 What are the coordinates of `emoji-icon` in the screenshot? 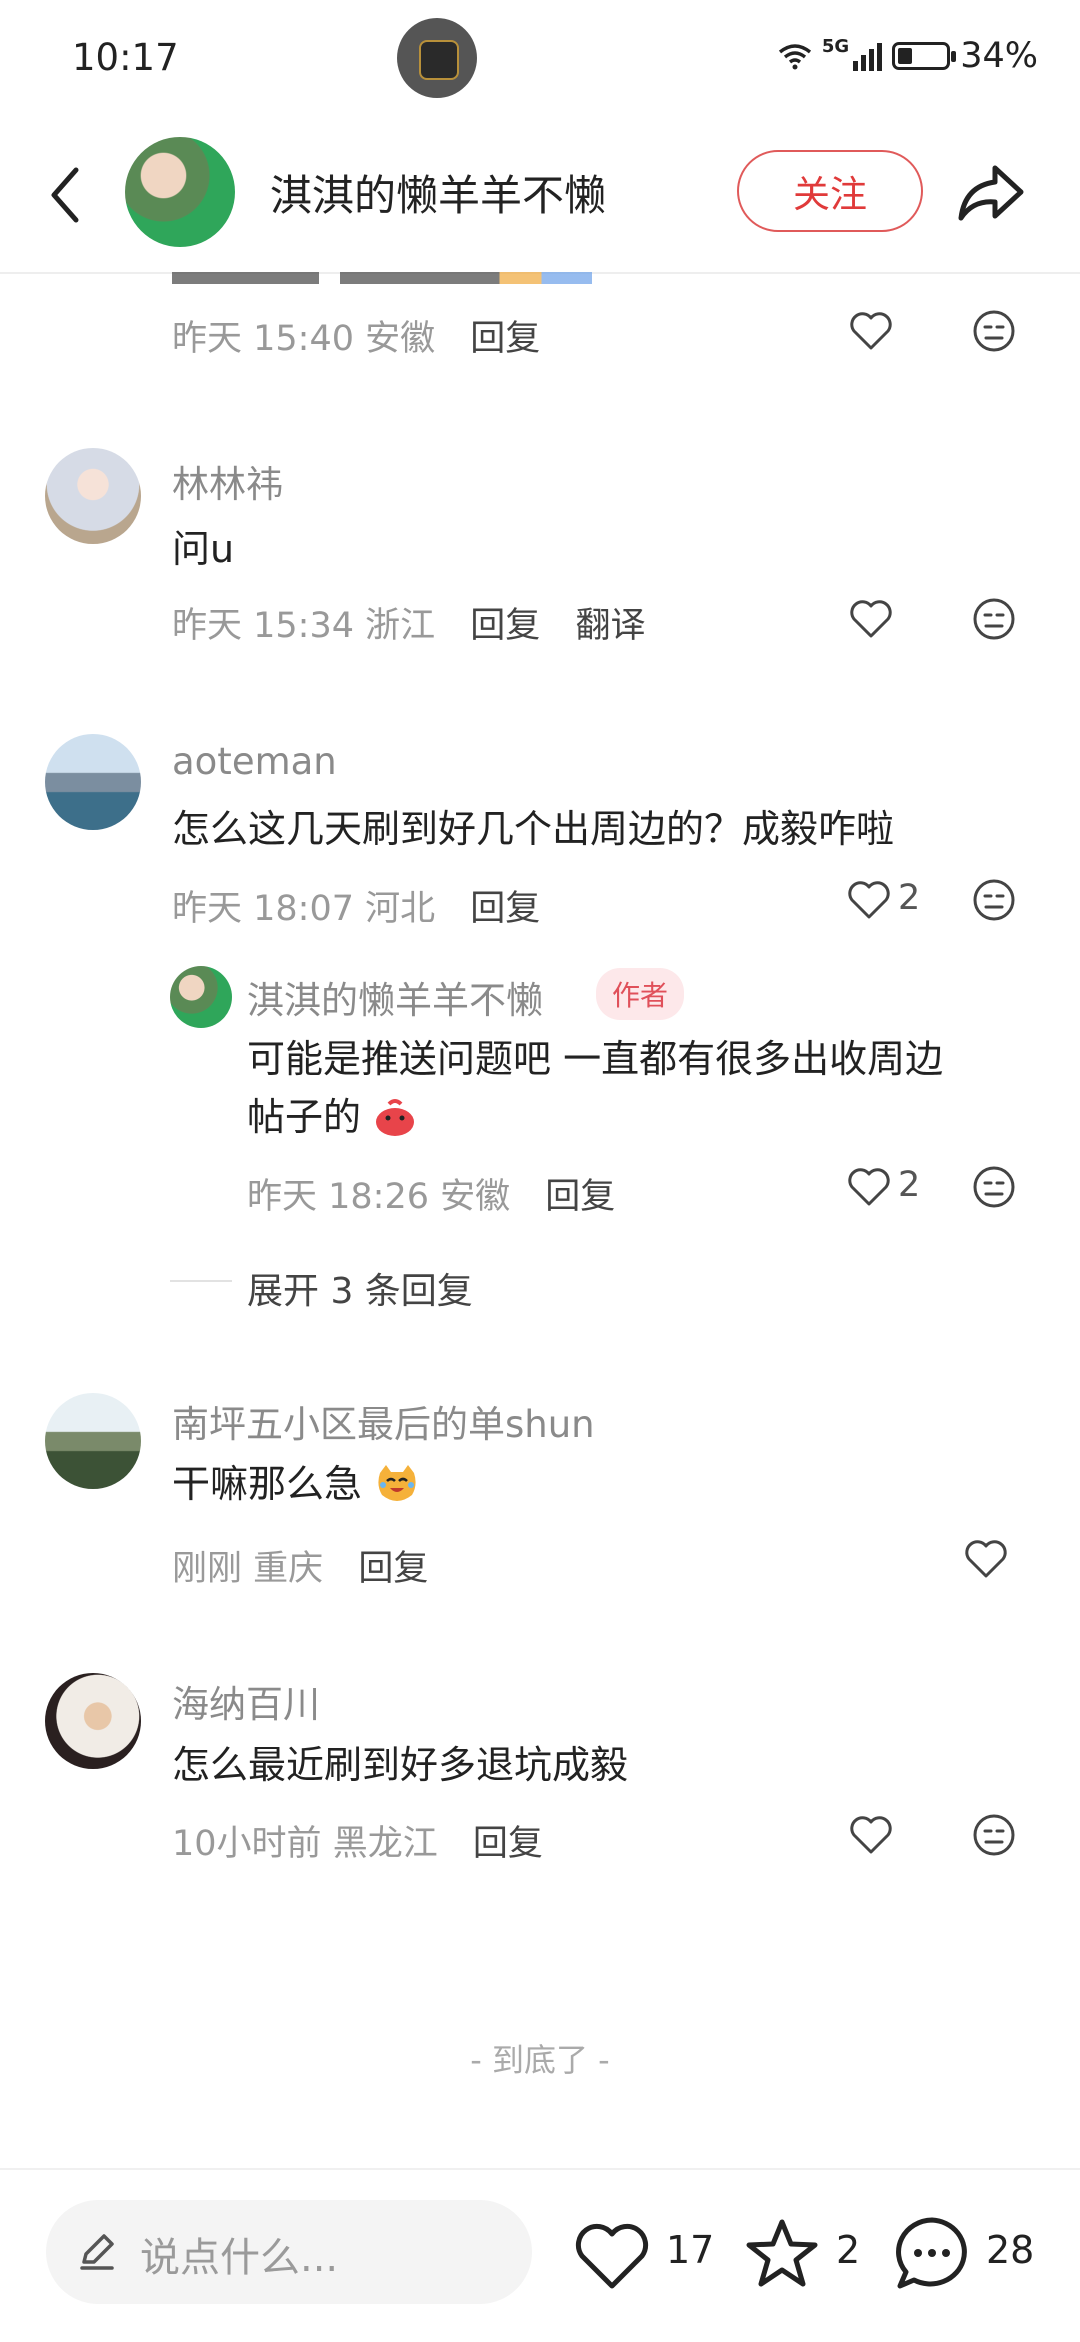 It's located at (395, 1117).